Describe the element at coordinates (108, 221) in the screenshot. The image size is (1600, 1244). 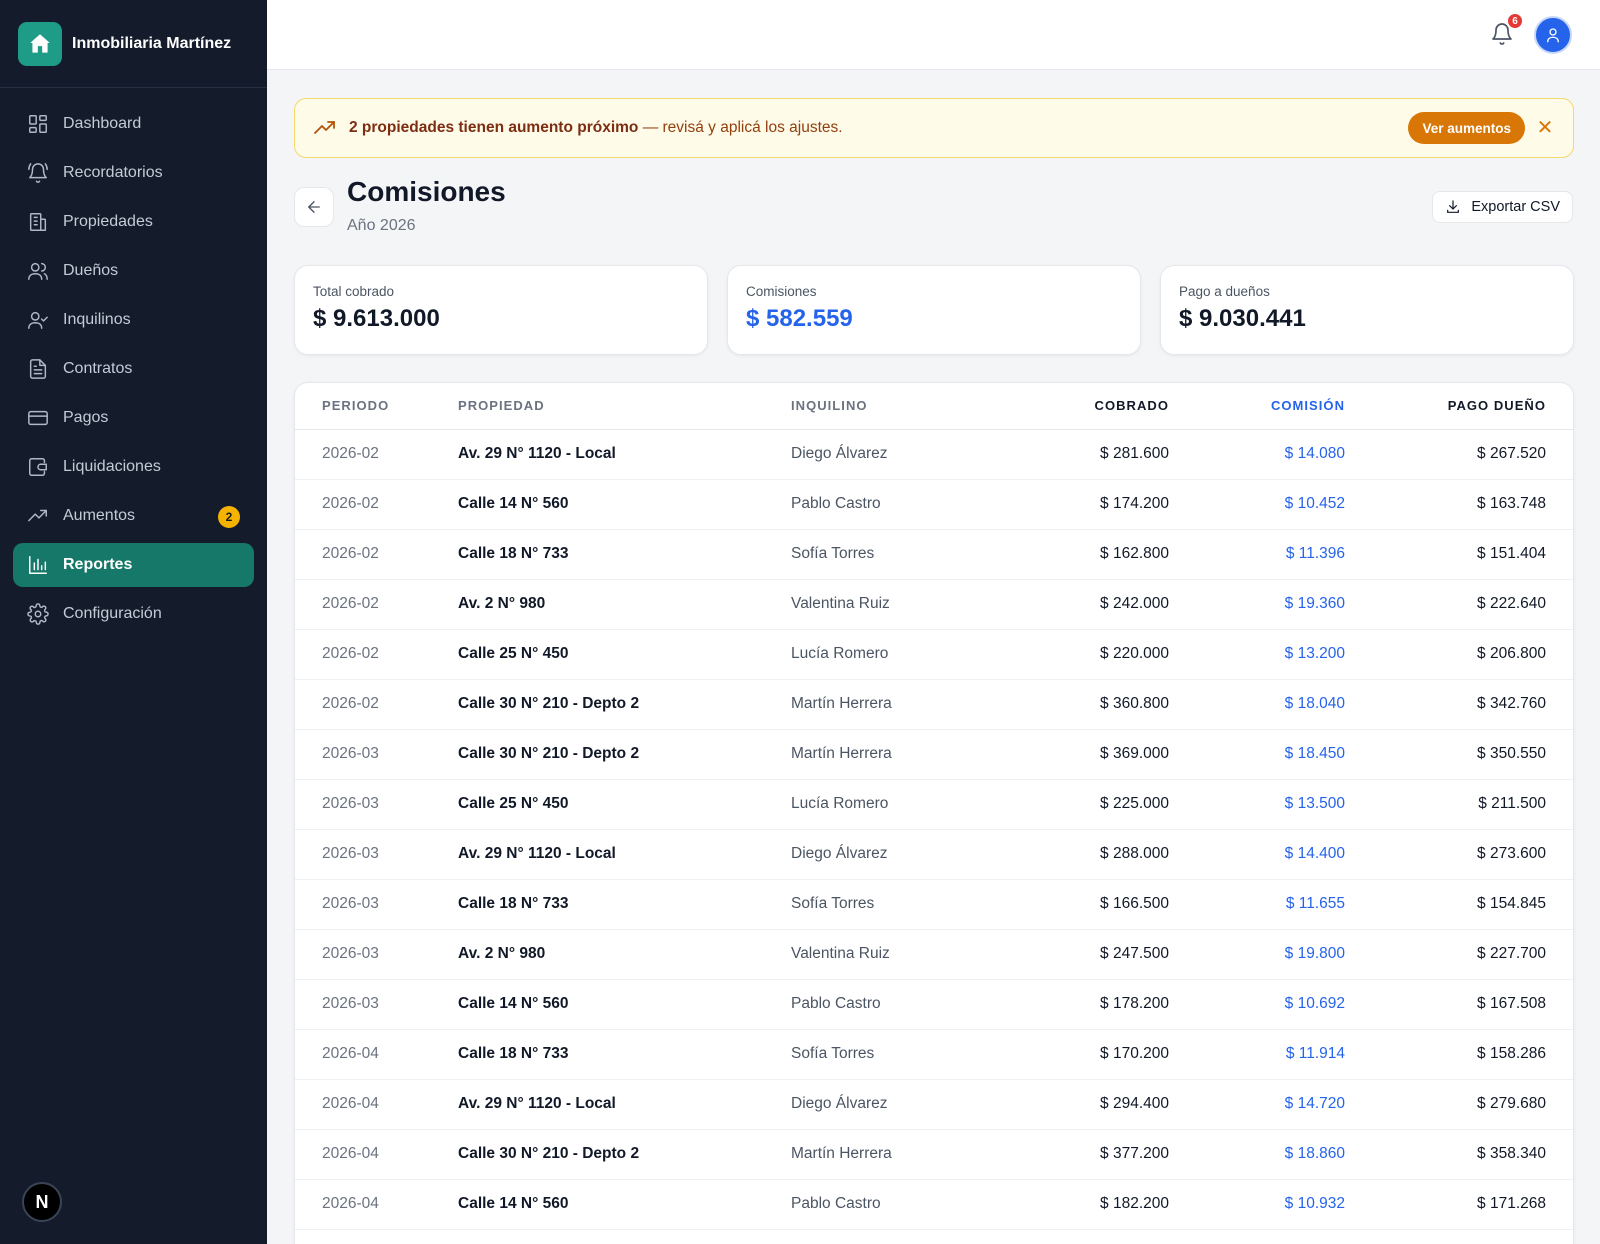
I see `sidebar-item-label: Propiedades` at that location.